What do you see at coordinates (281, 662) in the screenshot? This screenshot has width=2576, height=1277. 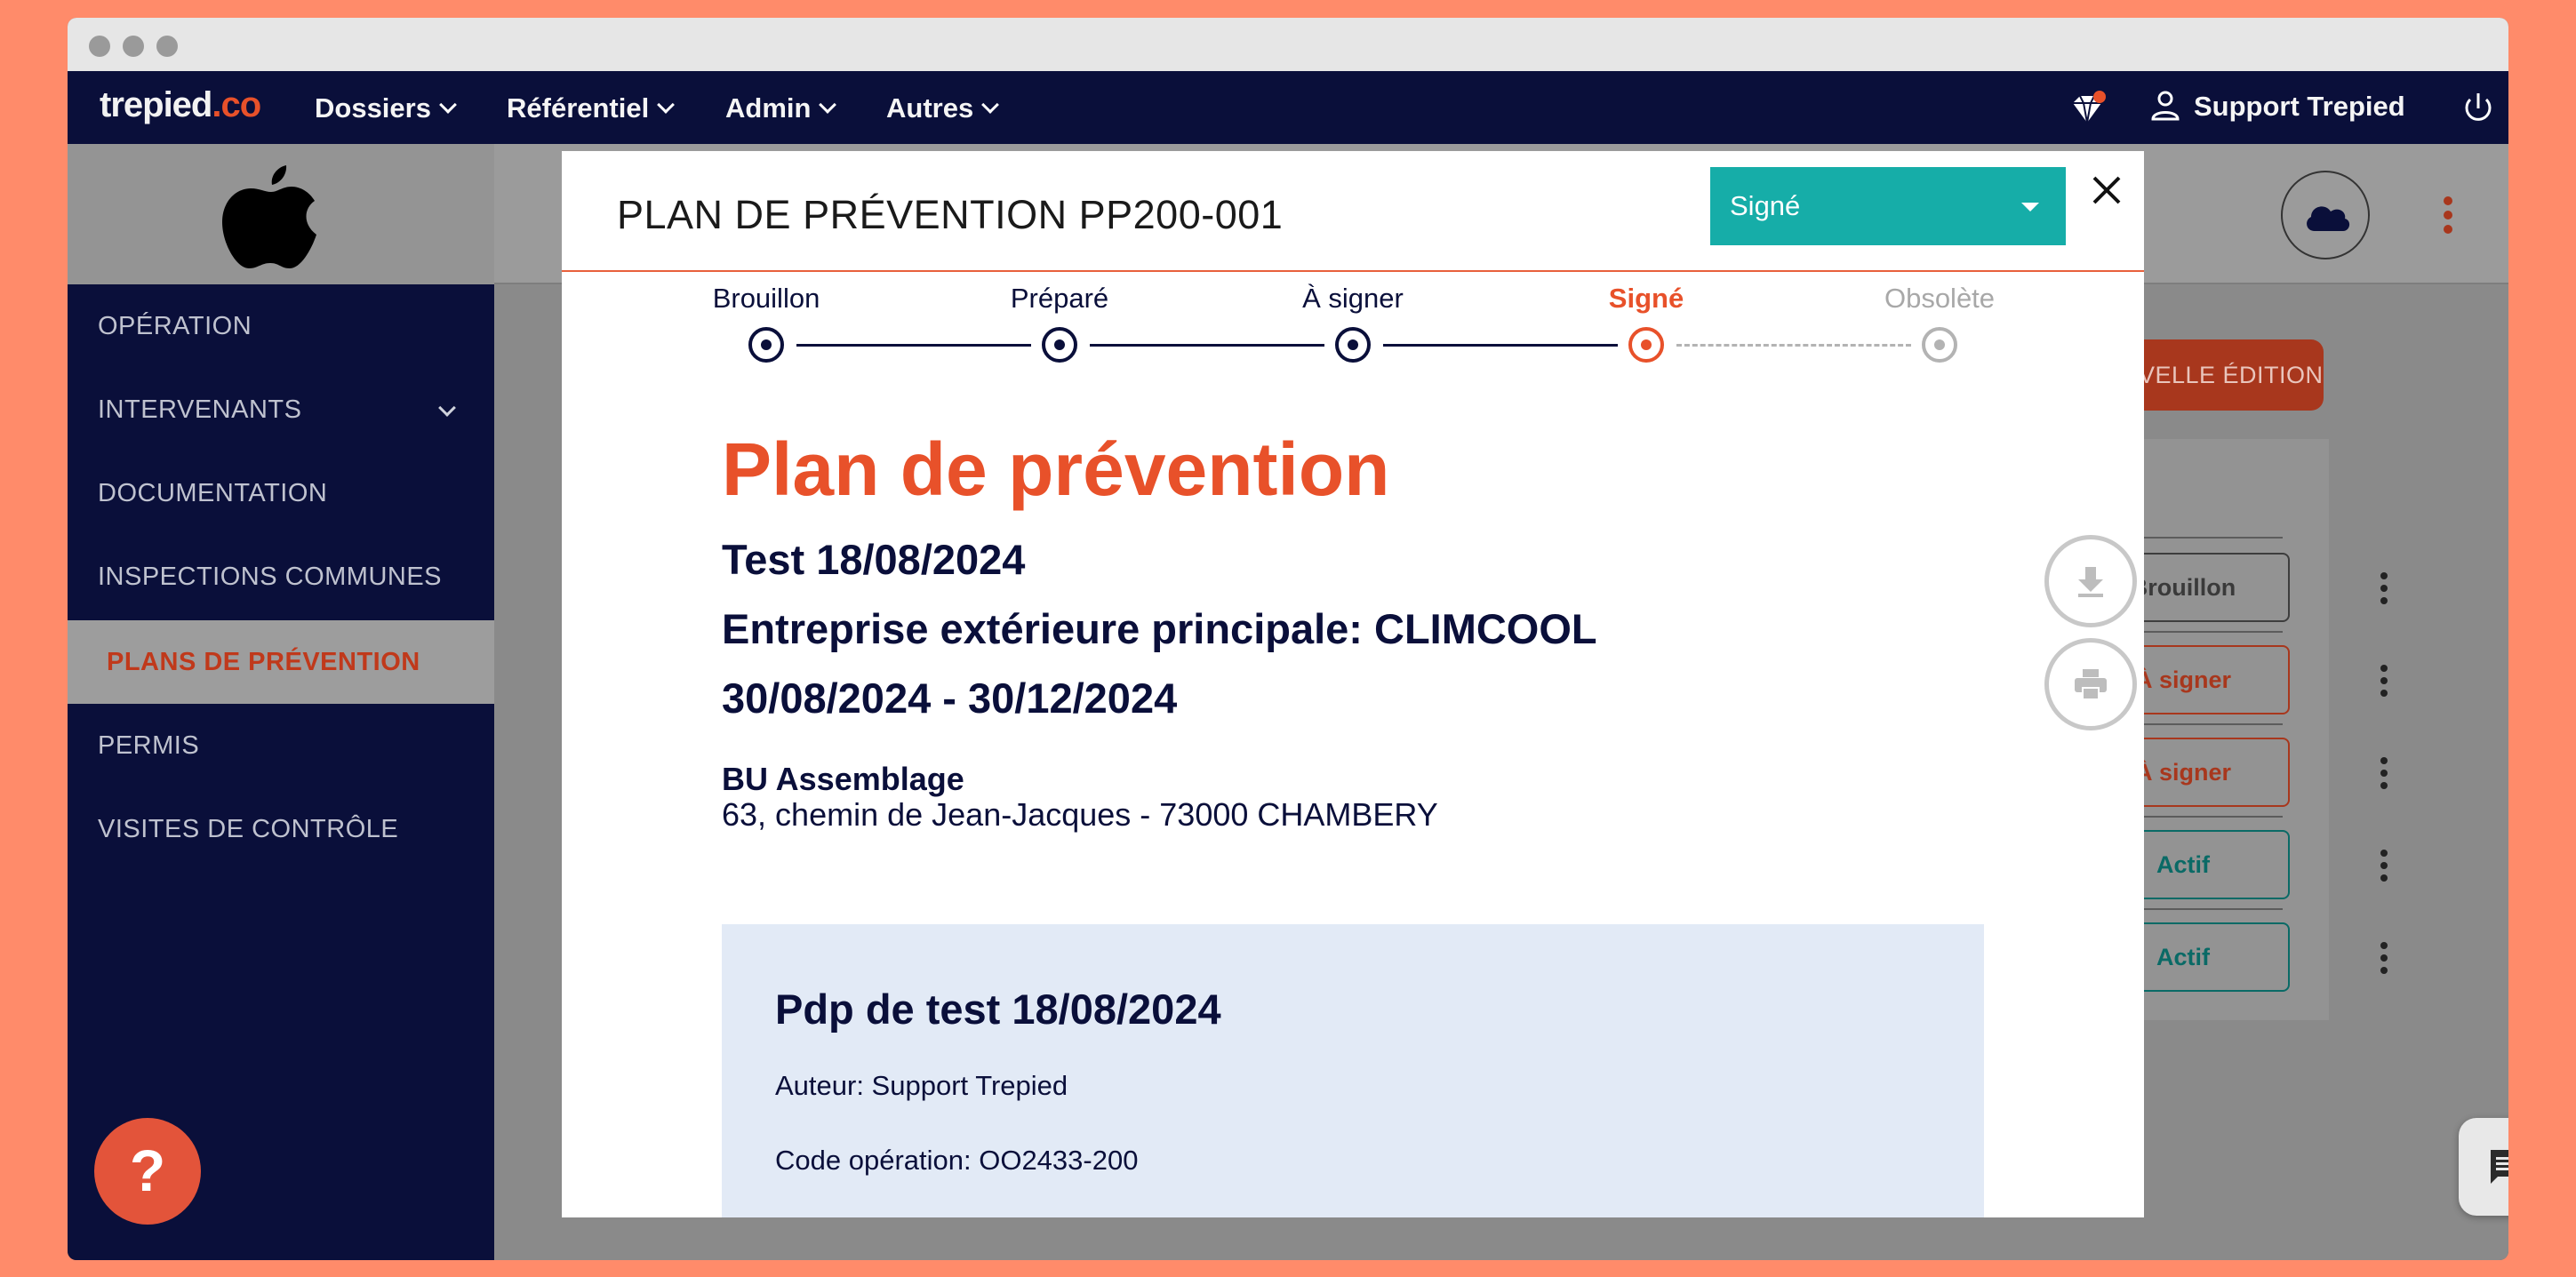 I see `sidebar-item-plans-de-prevention: PLANS DE PRÉVENTION` at bounding box center [281, 662].